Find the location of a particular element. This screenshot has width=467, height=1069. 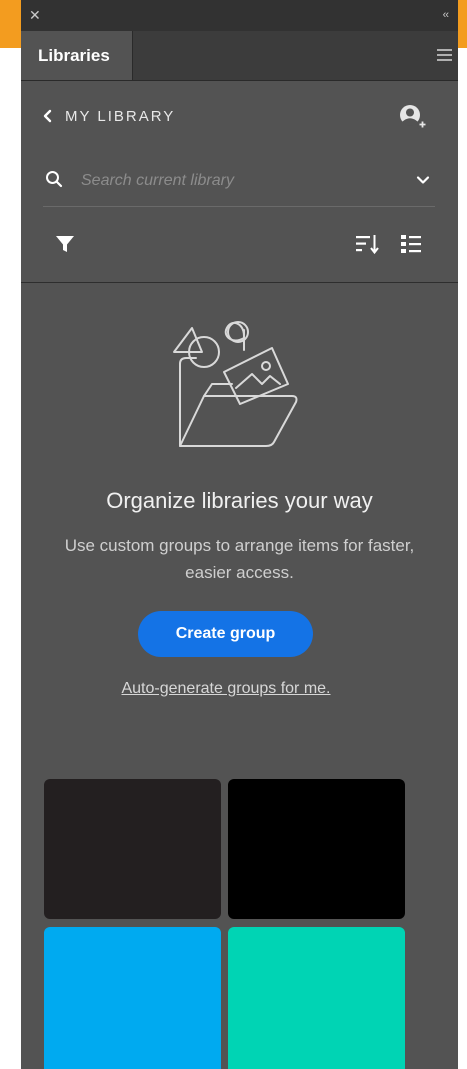

toolbar-divider is located at coordinates (239, 282).